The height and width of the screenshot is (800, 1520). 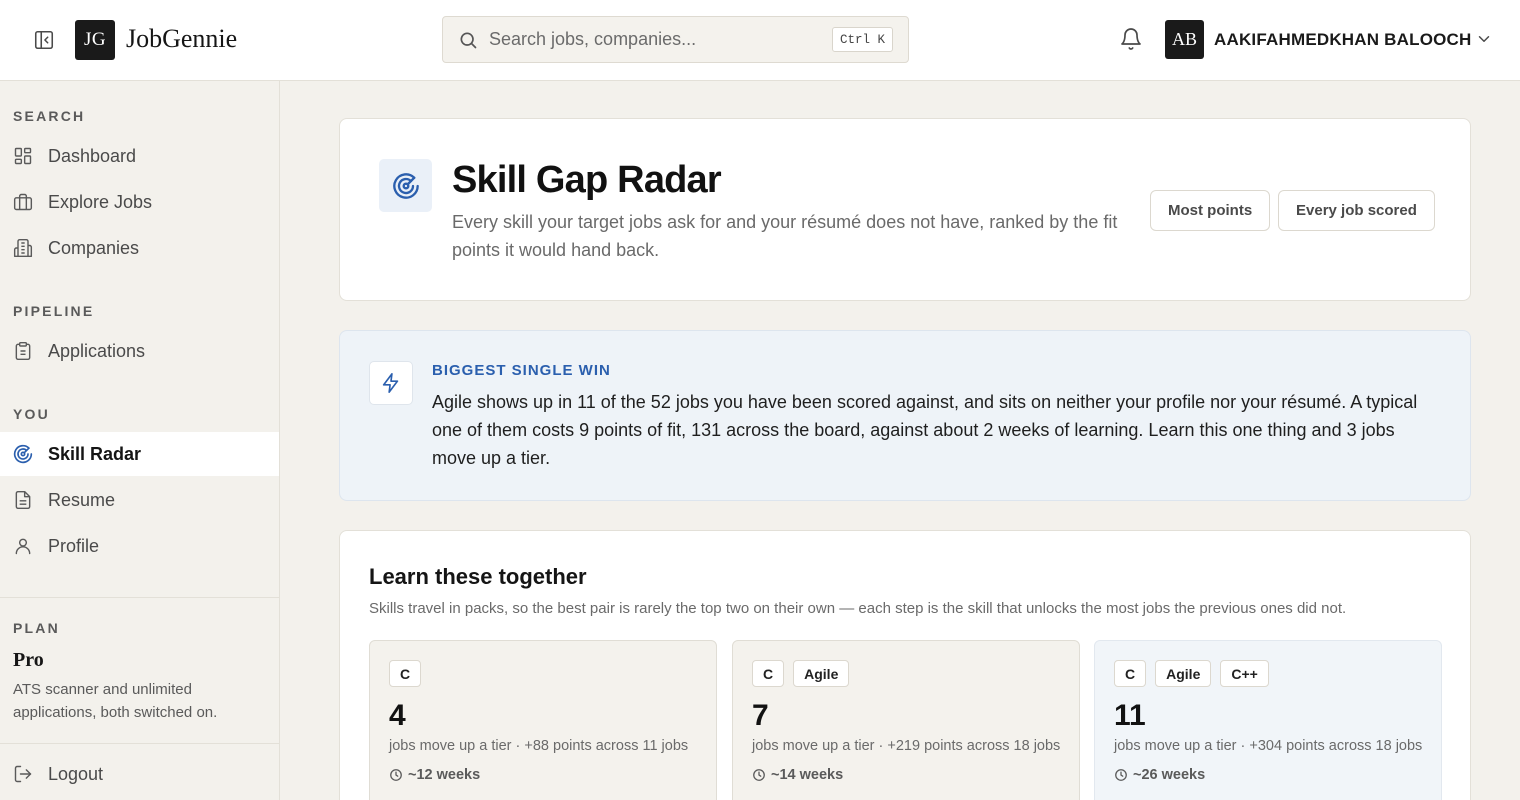 What do you see at coordinates (1184, 39) in the screenshot?
I see `avatar: AB` at bounding box center [1184, 39].